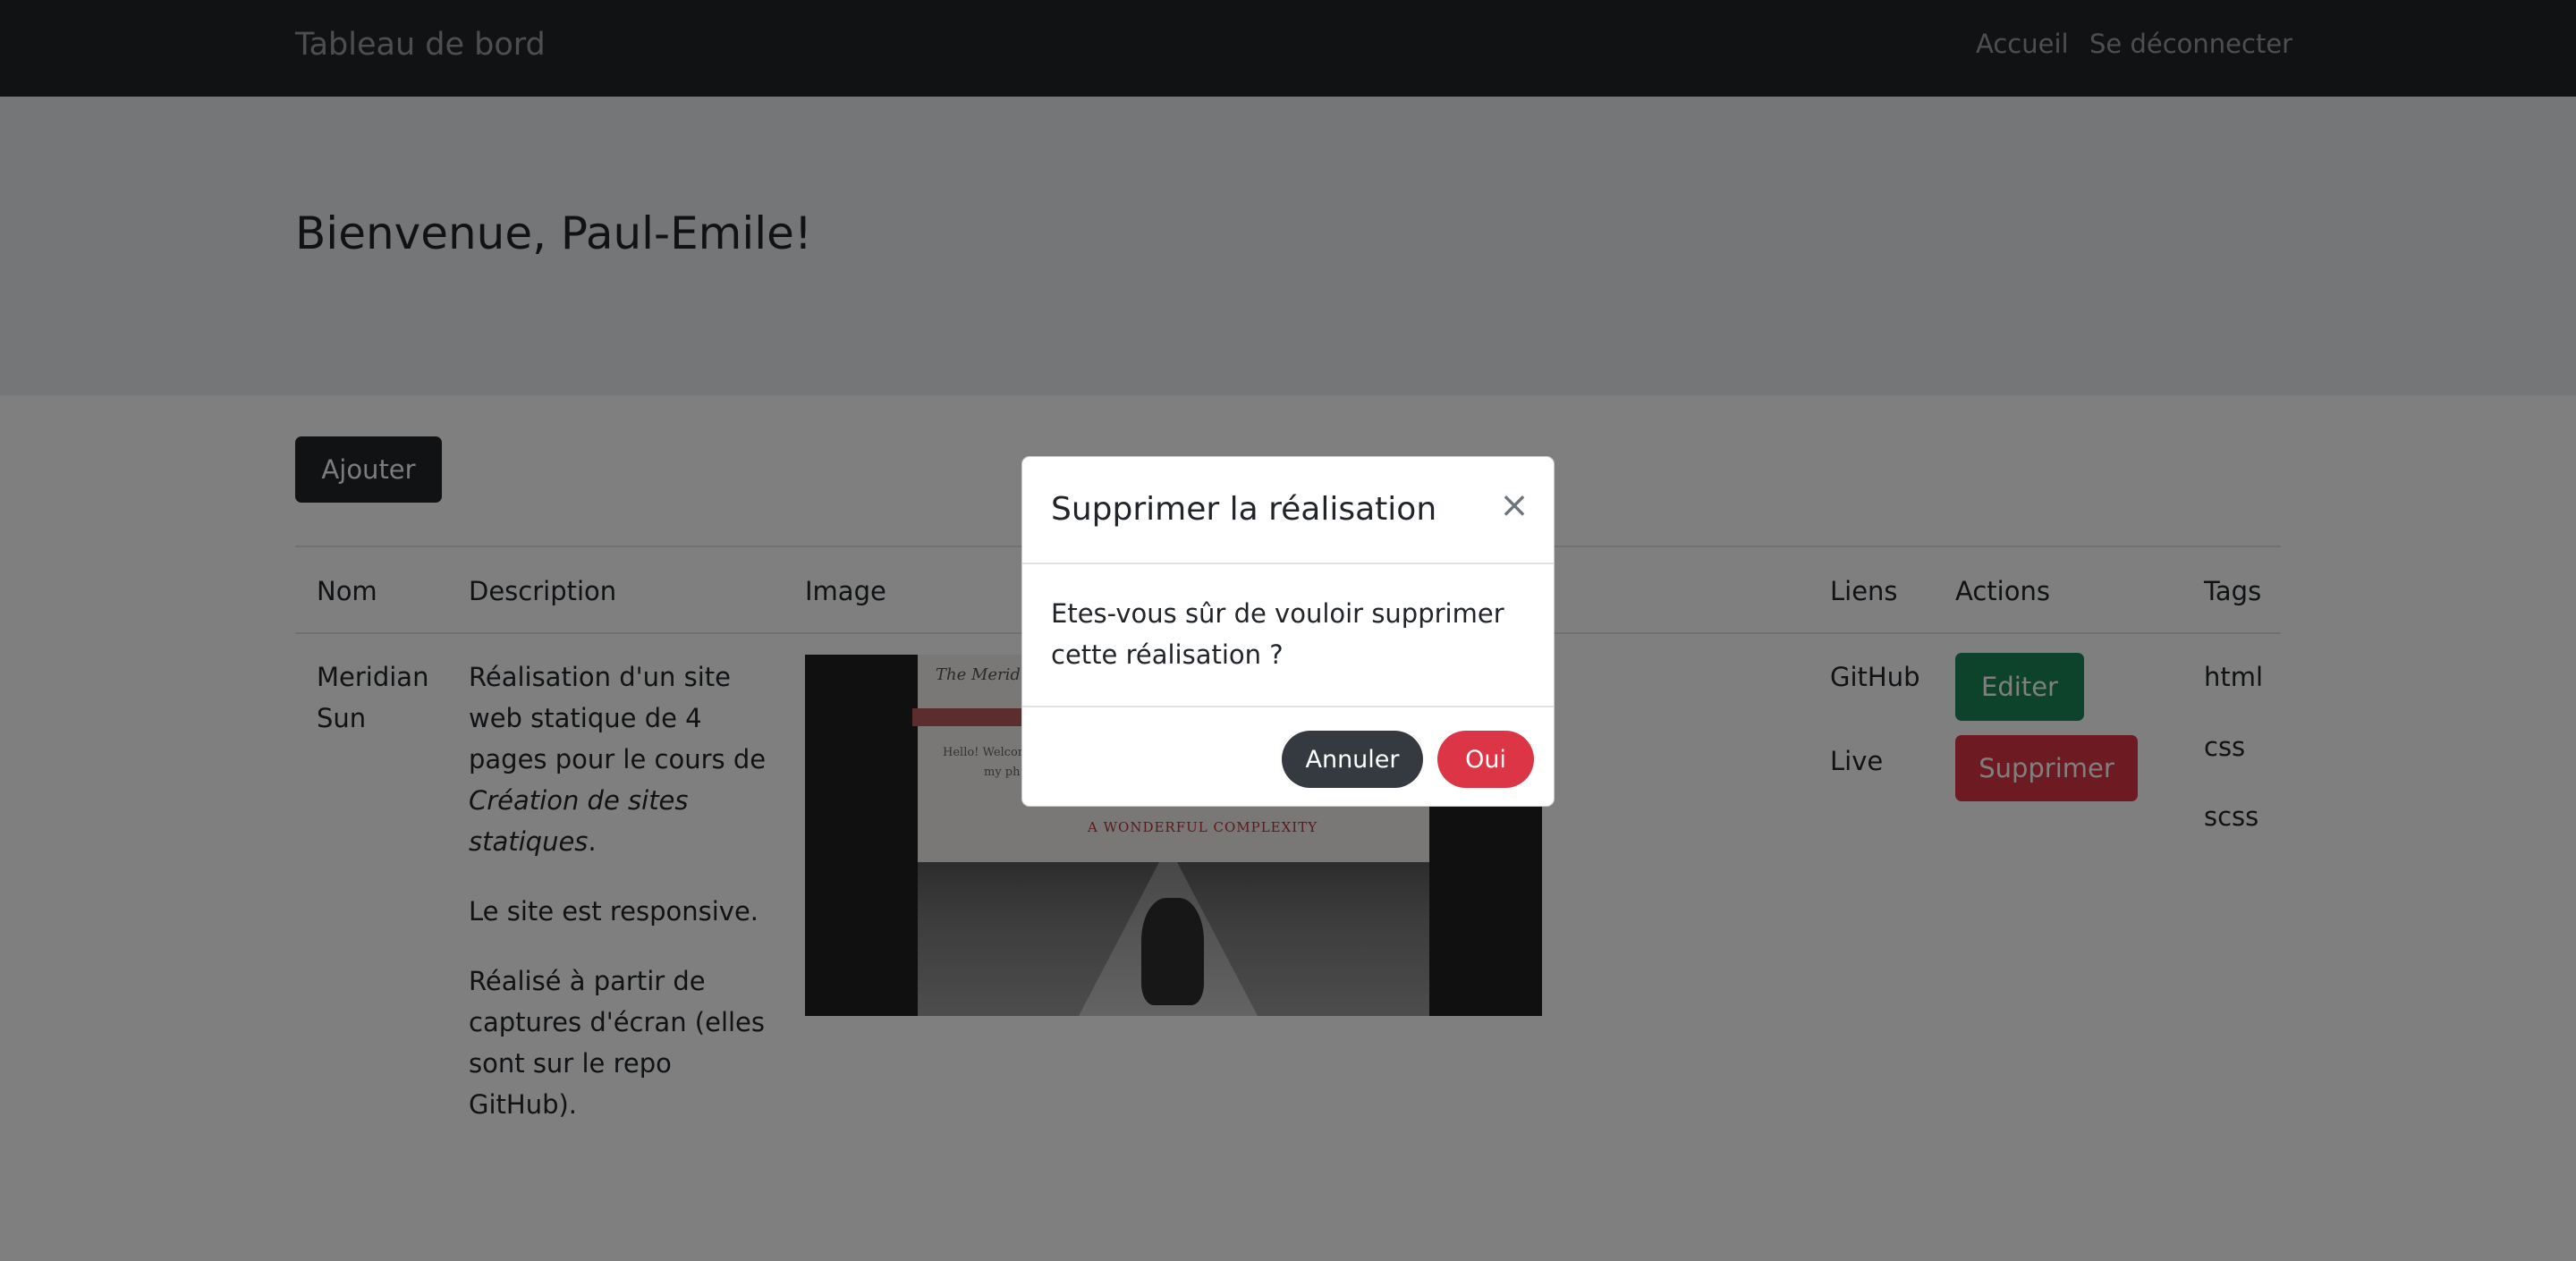 The image size is (2576, 1261). I want to click on modal-header: Supprimer la réalisation ×, so click(1288, 510).